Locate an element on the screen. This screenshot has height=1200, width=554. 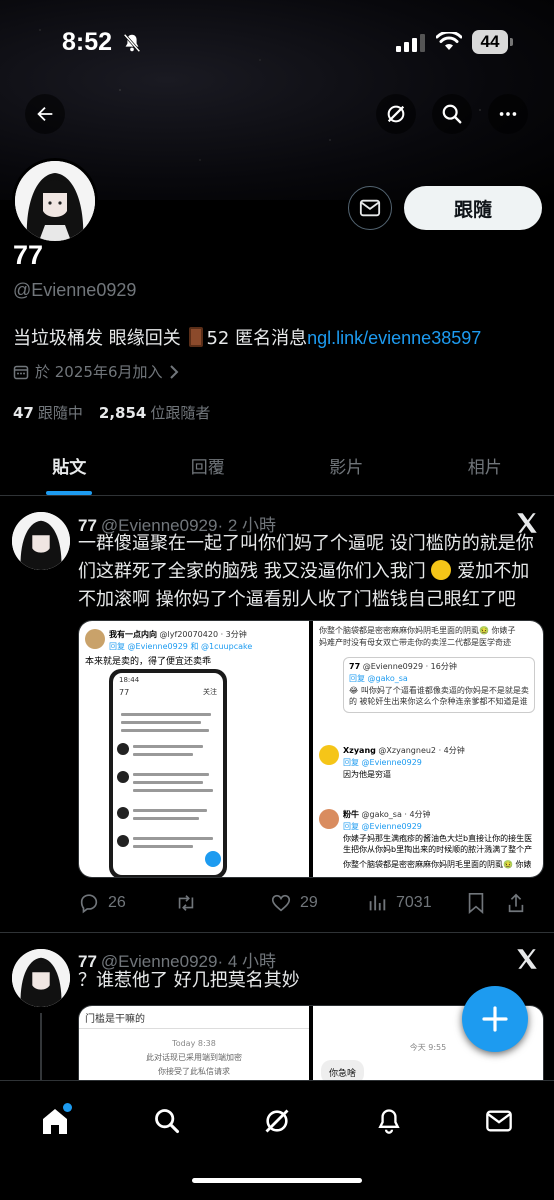
laughing-emoji is located at coordinates (441, 570).